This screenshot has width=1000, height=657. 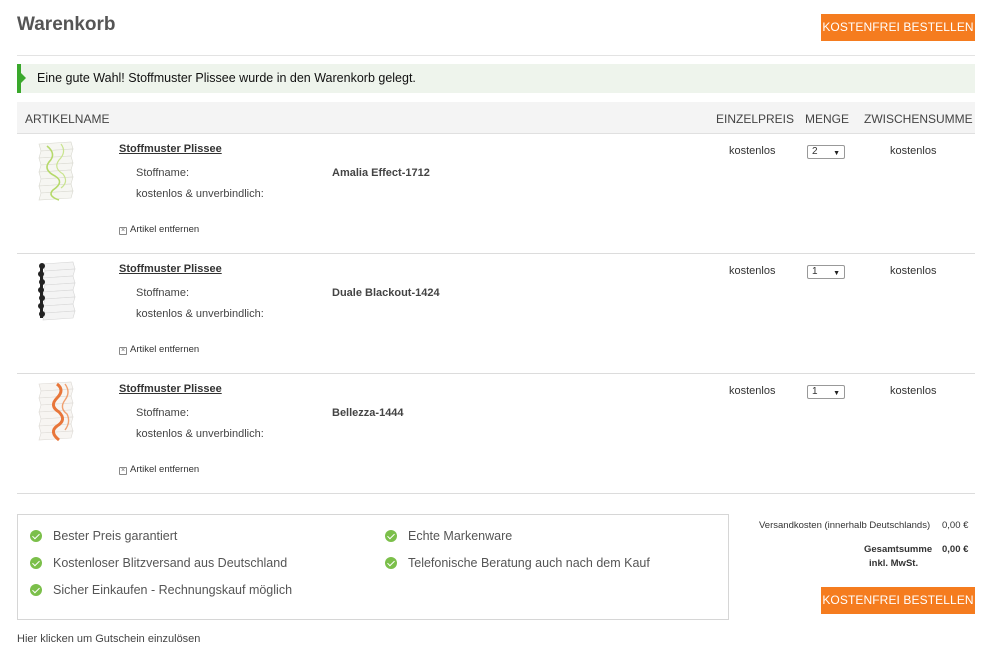 What do you see at coordinates (755, 119) in the screenshot?
I see `column-header-price: EINZELPREIS` at bounding box center [755, 119].